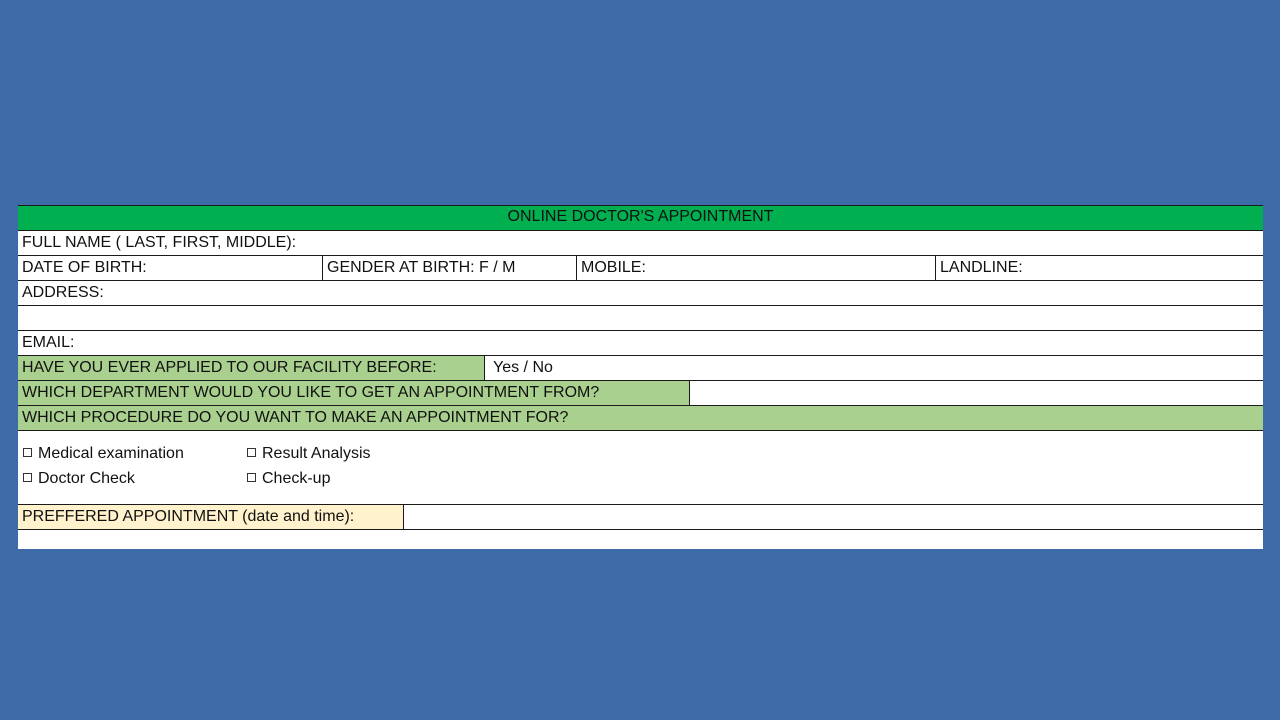 This screenshot has height=720, width=1280. Describe the element at coordinates (756, 268) in the screenshot. I see `mobile-field: MOBILE:` at that location.